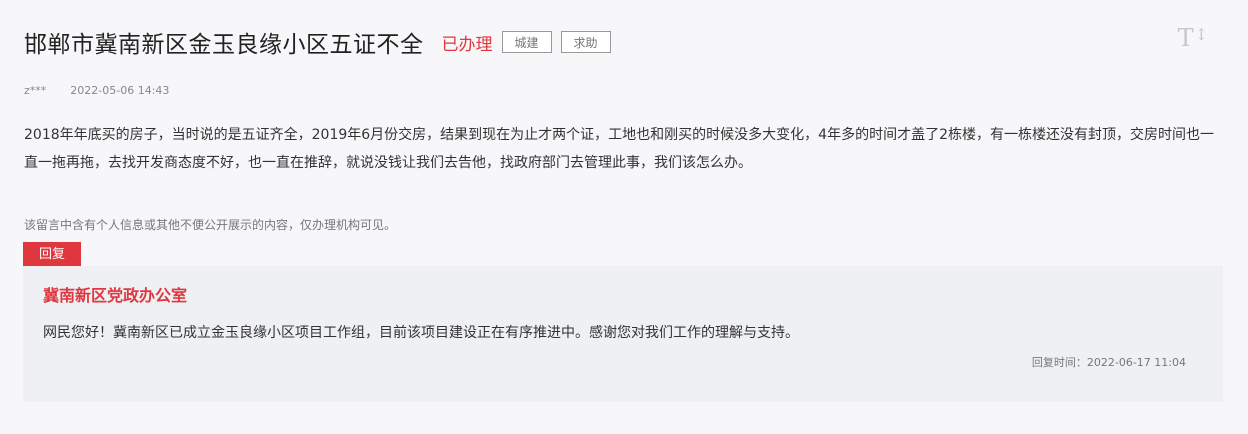 The width and height of the screenshot is (1248, 434). Describe the element at coordinates (1201, 34) in the screenshot. I see `font-size-arrows: ↕` at that location.